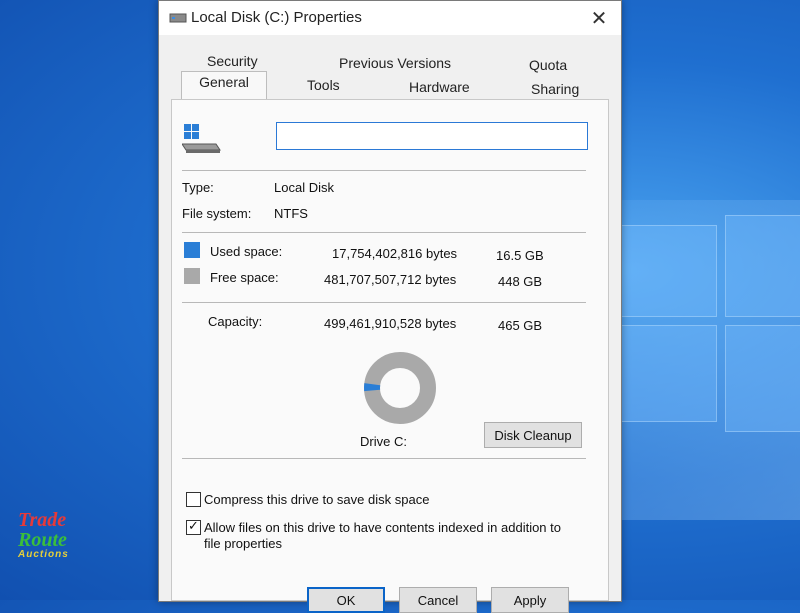 The image size is (800, 613). I want to click on usage-donut-chart, so click(400, 388).